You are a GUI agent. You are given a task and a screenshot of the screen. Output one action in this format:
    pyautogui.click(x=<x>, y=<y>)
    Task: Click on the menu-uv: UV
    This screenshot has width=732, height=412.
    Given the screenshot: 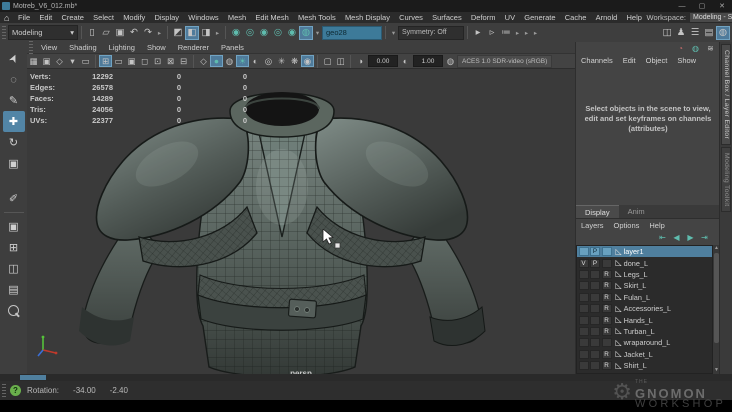 What is the action you would take?
    pyautogui.click(x=510, y=17)
    